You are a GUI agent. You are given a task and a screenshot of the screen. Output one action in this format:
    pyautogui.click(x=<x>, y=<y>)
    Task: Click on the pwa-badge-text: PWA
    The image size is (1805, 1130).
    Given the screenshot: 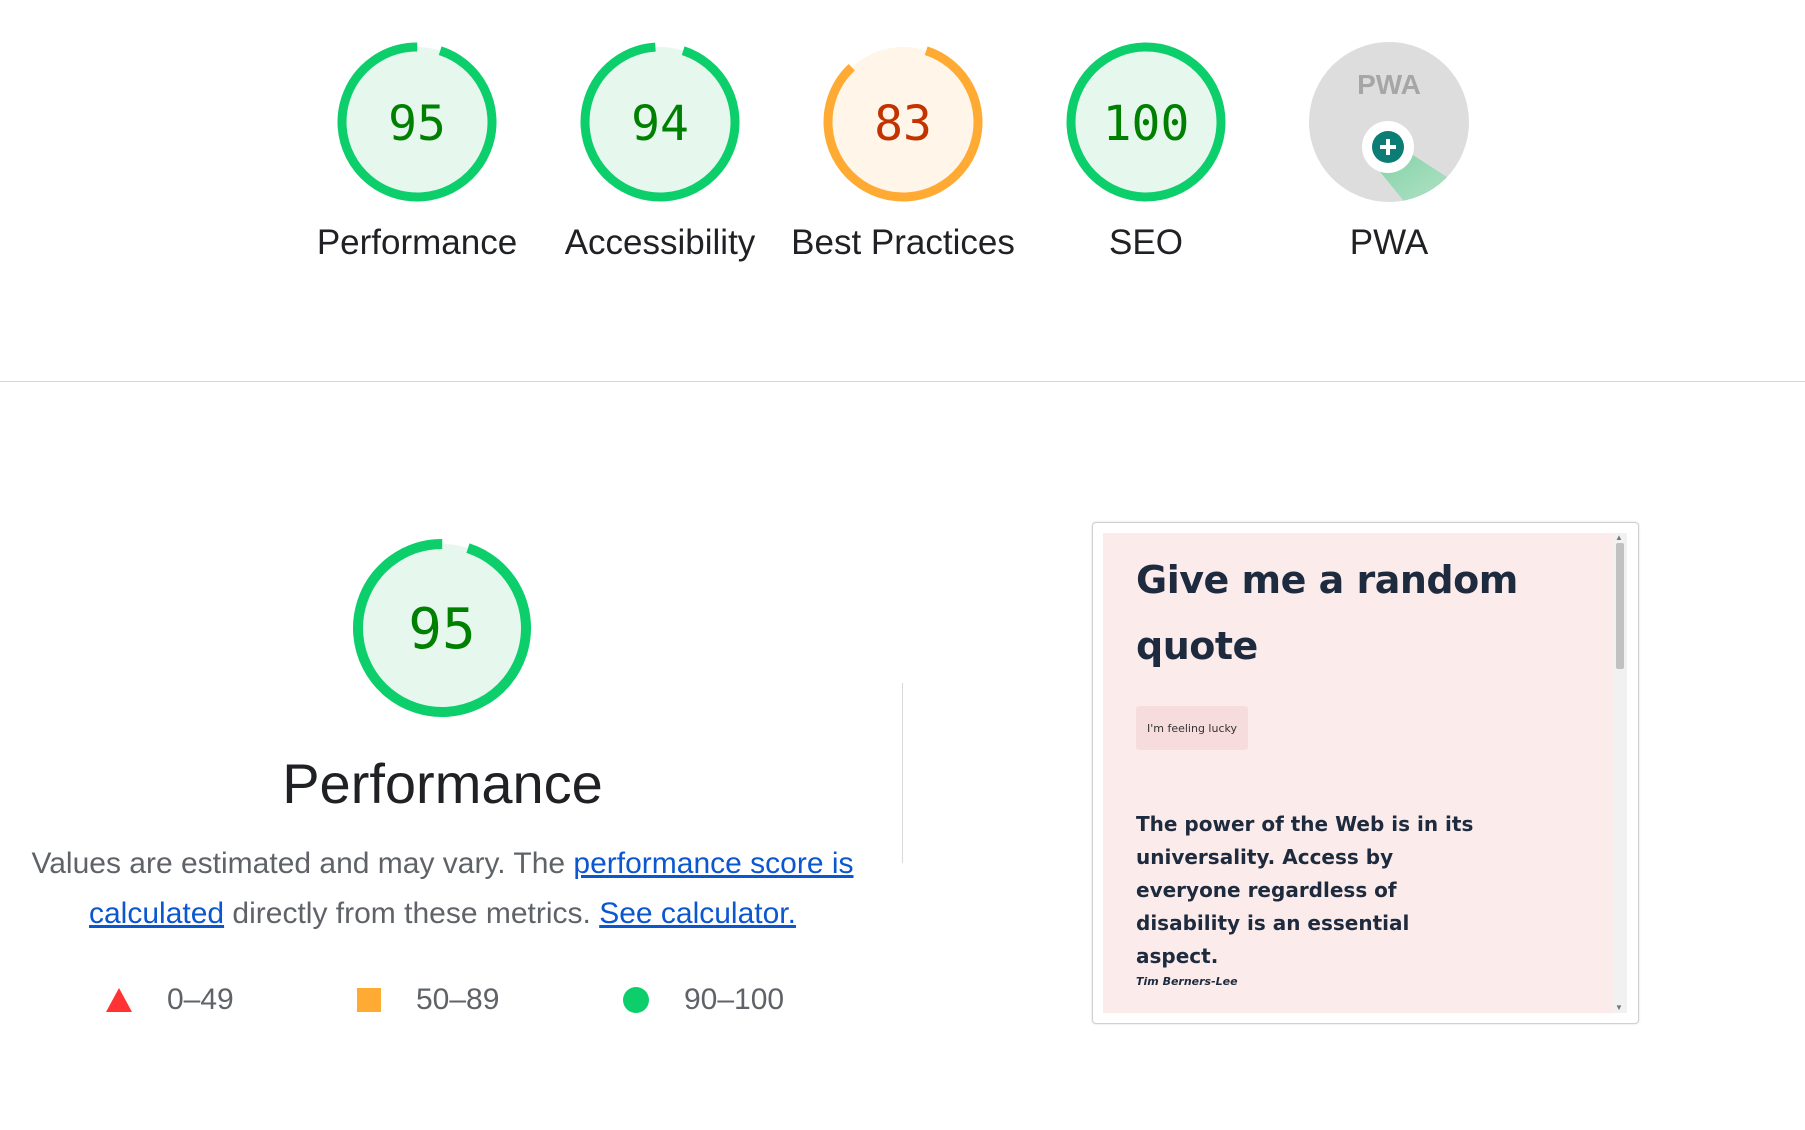 What is the action you would take?
    pyautogui.click(x=1389, y=84)
    